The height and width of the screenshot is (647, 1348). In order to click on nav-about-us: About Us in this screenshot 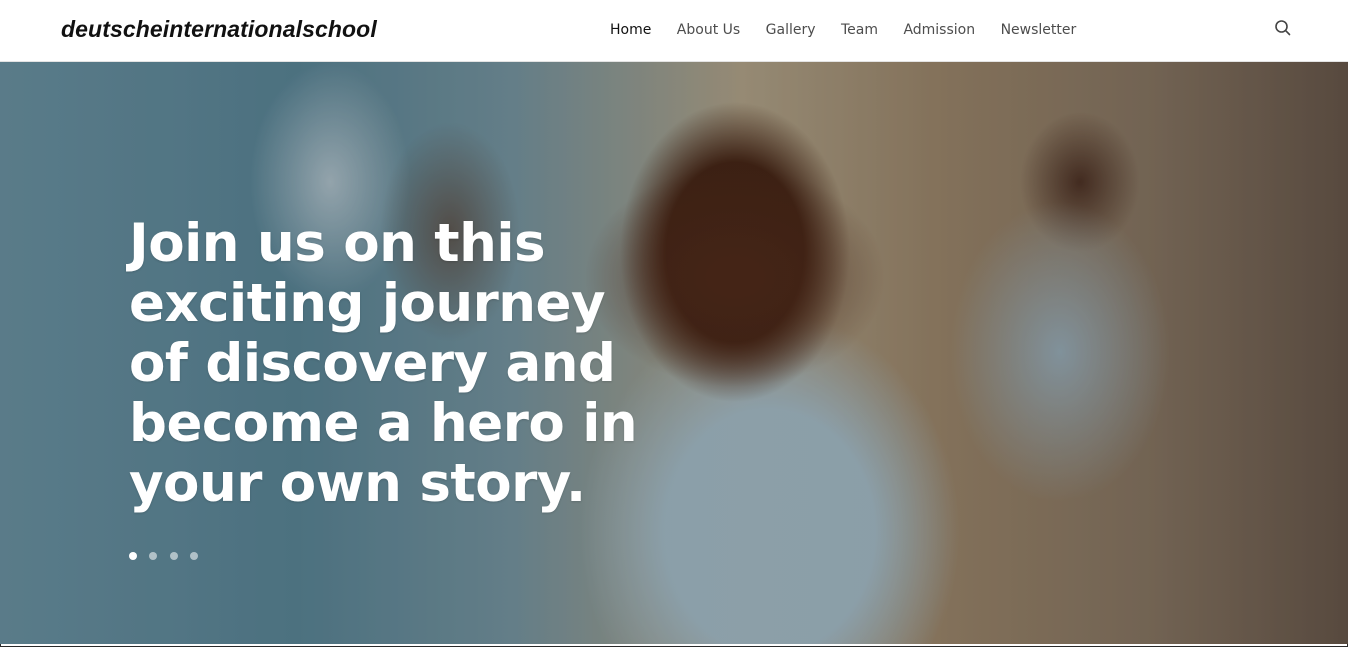, I will do `click(708, 30)`.